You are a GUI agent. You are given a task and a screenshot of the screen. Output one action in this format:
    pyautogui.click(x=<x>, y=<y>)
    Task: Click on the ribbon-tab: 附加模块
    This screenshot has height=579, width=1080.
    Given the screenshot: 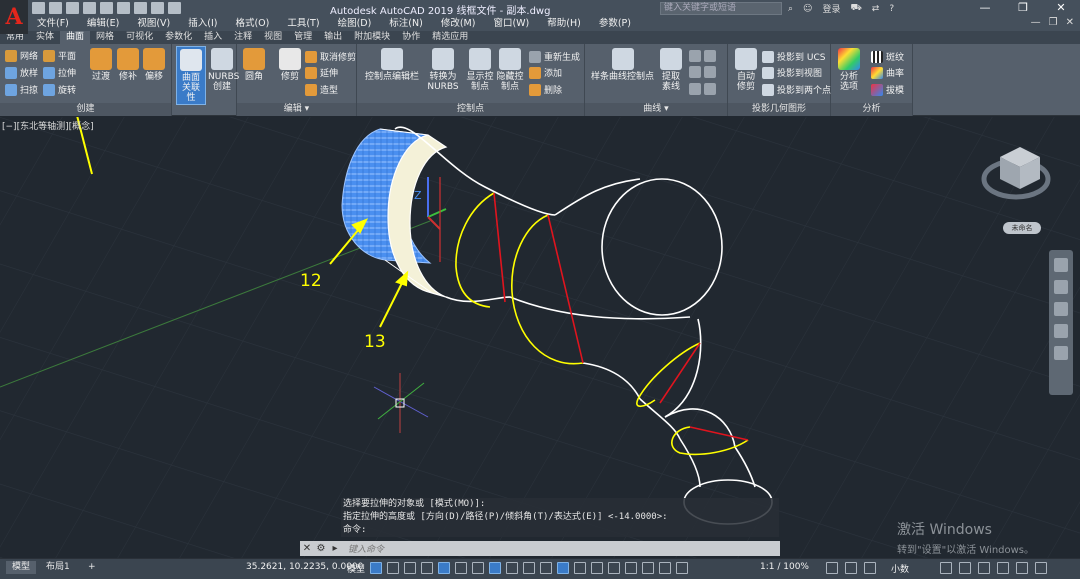 What is the action you would take?
    pyautogui.click(x=372, y=37)
    